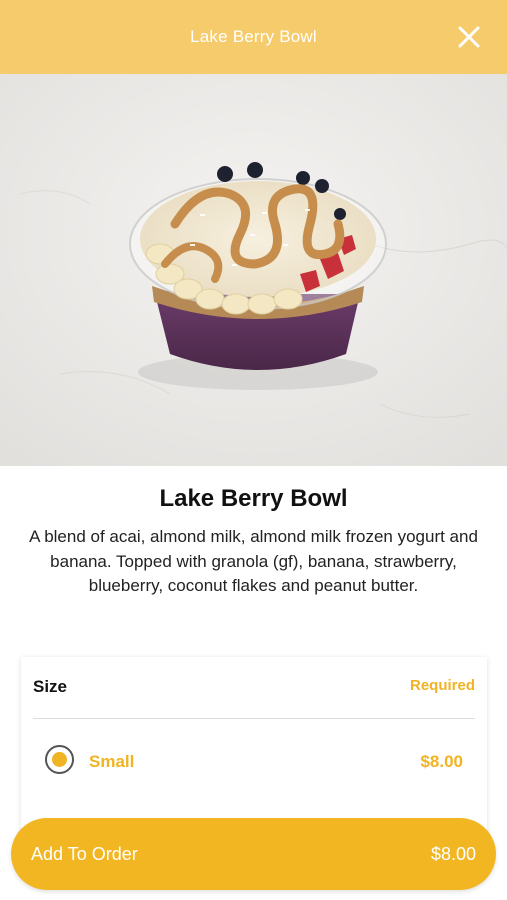 The height and width of the screenshot is (900, 507). What do you see at coordinates (254, 718) in the screenshot?
I see `divider` at bounding box center [254, 718].